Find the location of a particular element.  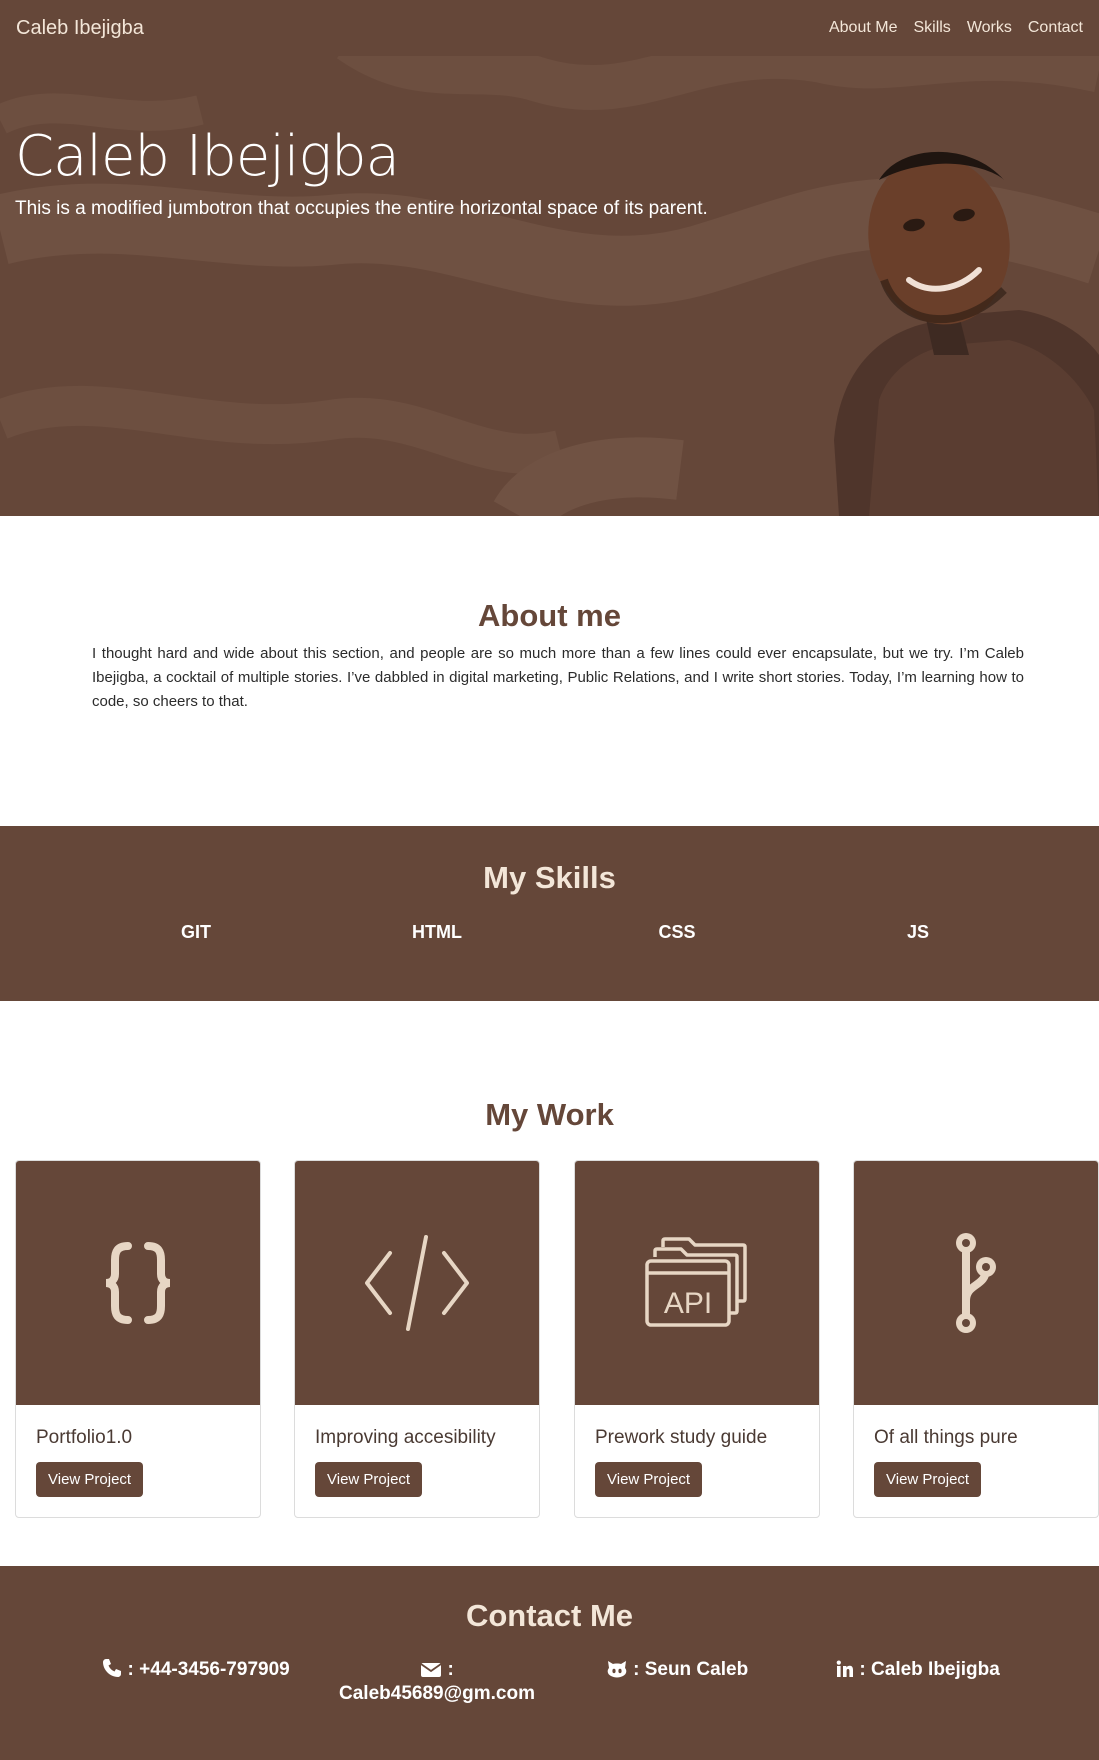

work-heading: My Work is located at coordinates (549, 1114).